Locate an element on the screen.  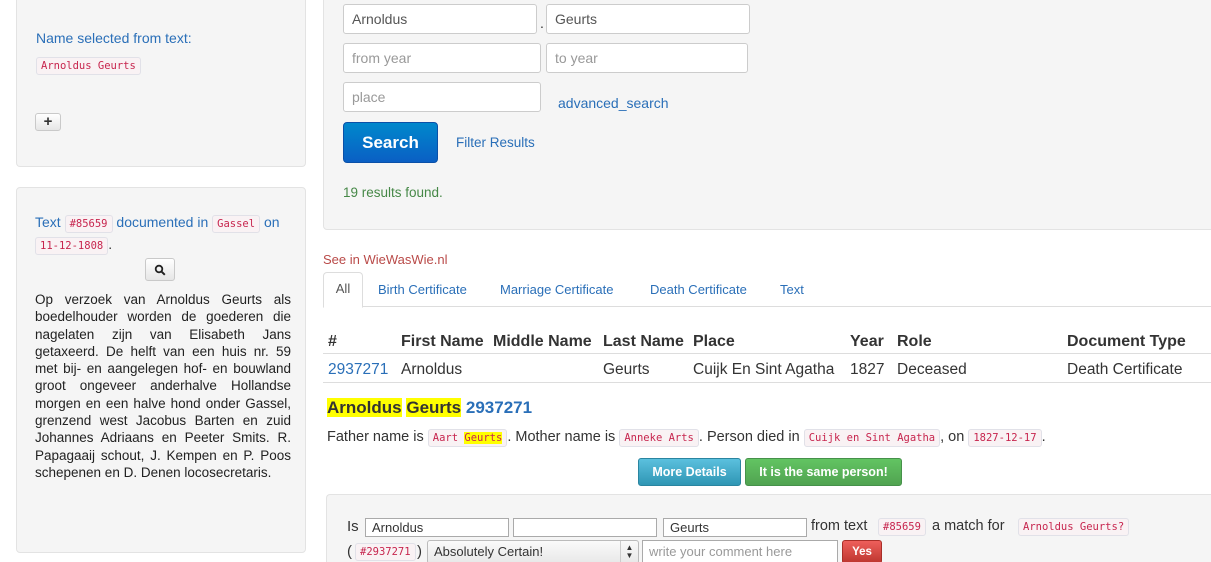
certainty-select: Absolutely Certain! ▲ ▼ is located at coordinates (533, 551).